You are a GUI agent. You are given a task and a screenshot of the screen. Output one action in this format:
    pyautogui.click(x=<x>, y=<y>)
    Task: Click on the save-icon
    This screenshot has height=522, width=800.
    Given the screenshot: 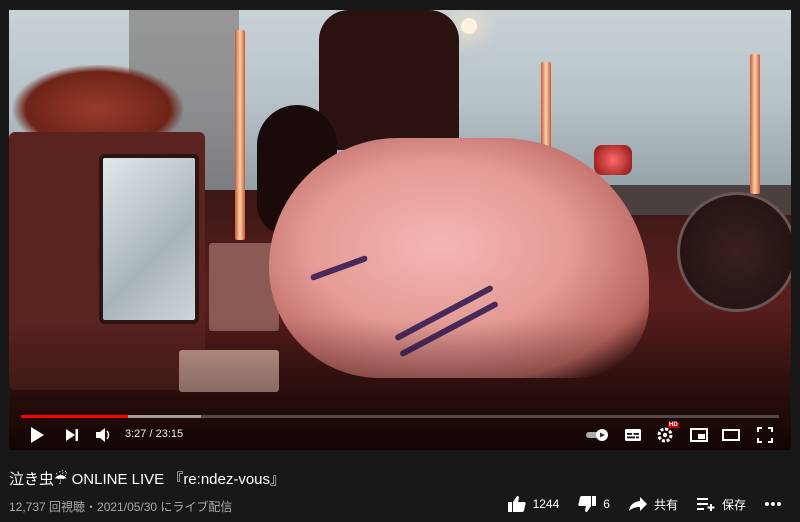 What is the action you would take?
    pyautogui.click(x=705, y=504)
    